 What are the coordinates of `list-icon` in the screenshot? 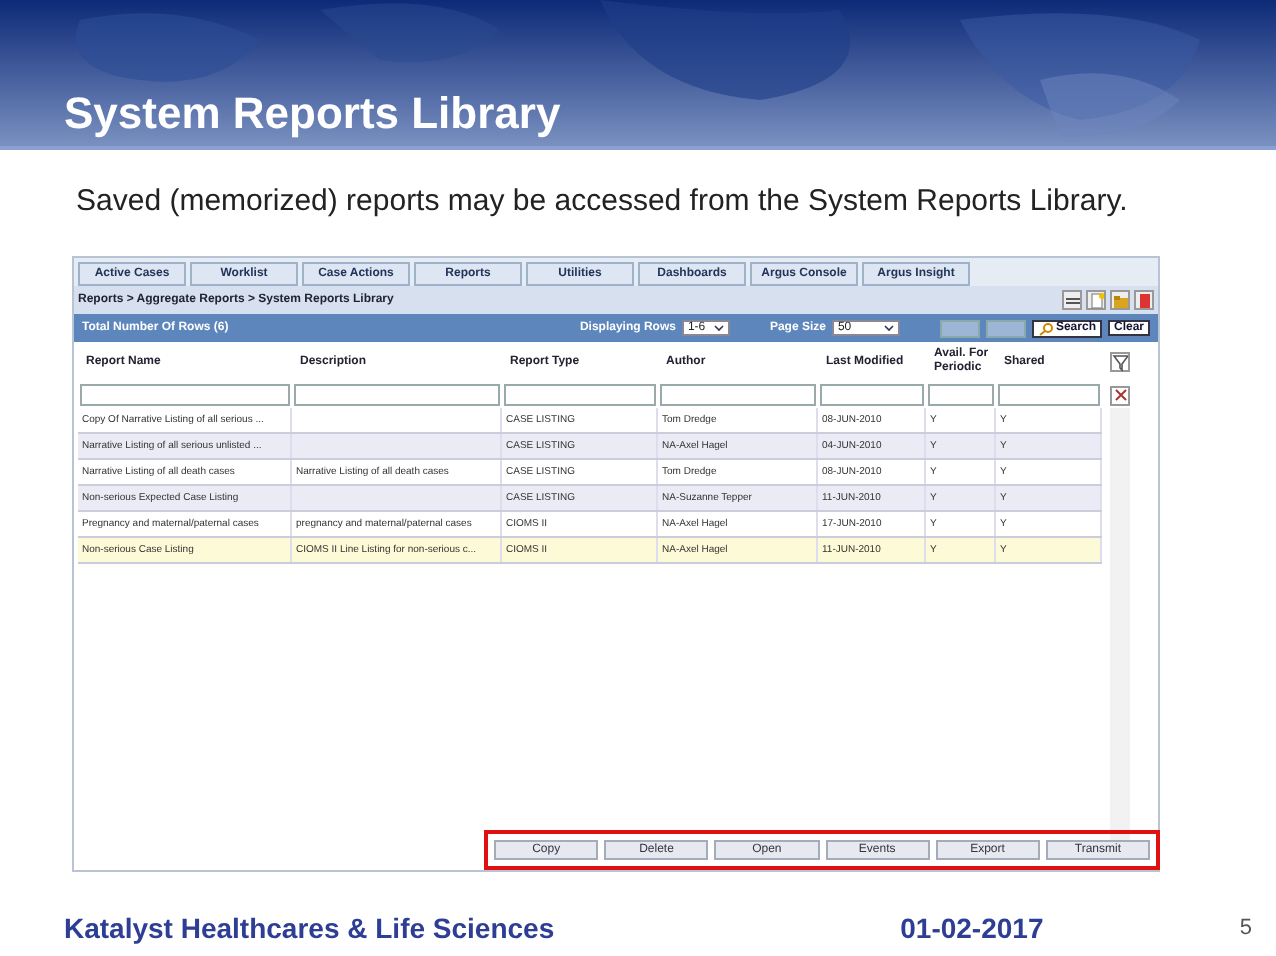 It's located at (1072, 300).